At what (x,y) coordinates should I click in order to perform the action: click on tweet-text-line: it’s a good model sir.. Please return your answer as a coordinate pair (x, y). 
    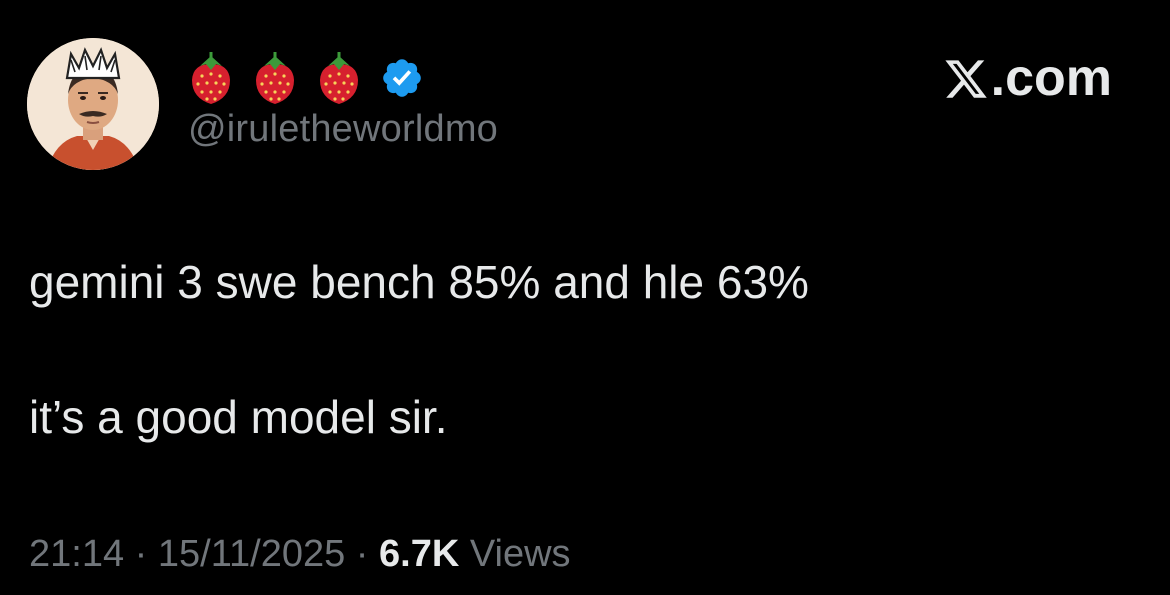
    Looking at the image, I should click on (238, 417).